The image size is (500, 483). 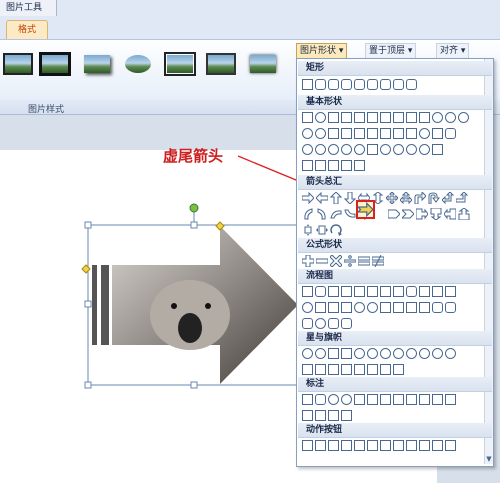 I want to click on shape-diamond, so click(x=385, y=117).